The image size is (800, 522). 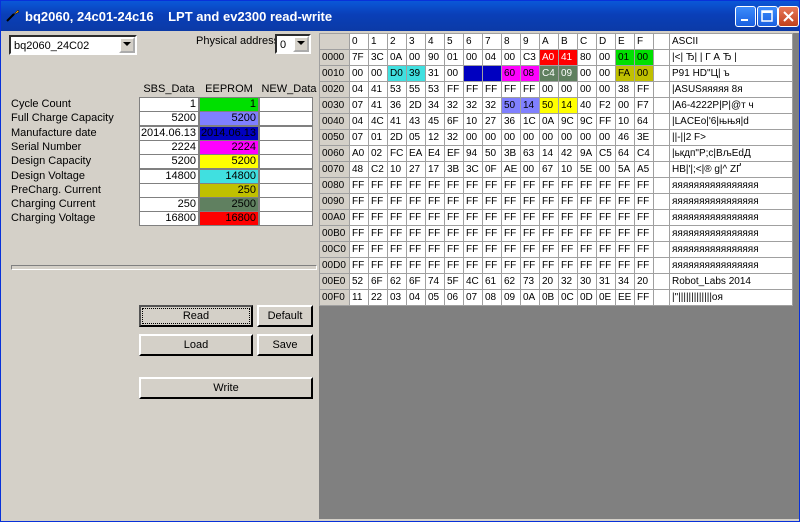 What do you see at coordinates (416, 137) in the screenshot?
I see `hex-byte-cell: 05` at bounding box center [416, 137].